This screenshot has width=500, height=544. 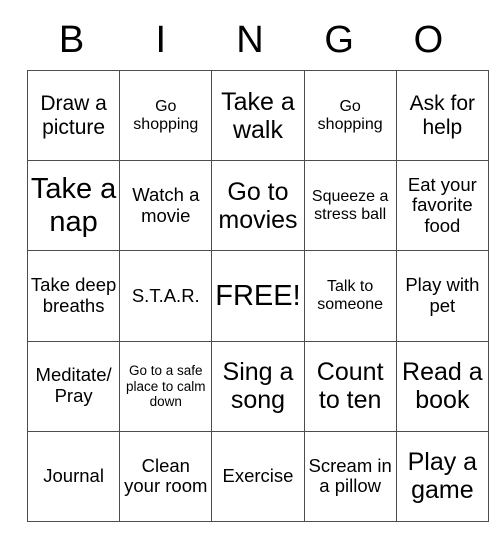 What do you see at coordinates (71, 40) in the screenshot?
I see `bingo-header-letter-b: B` at bounding box center [71, 40].